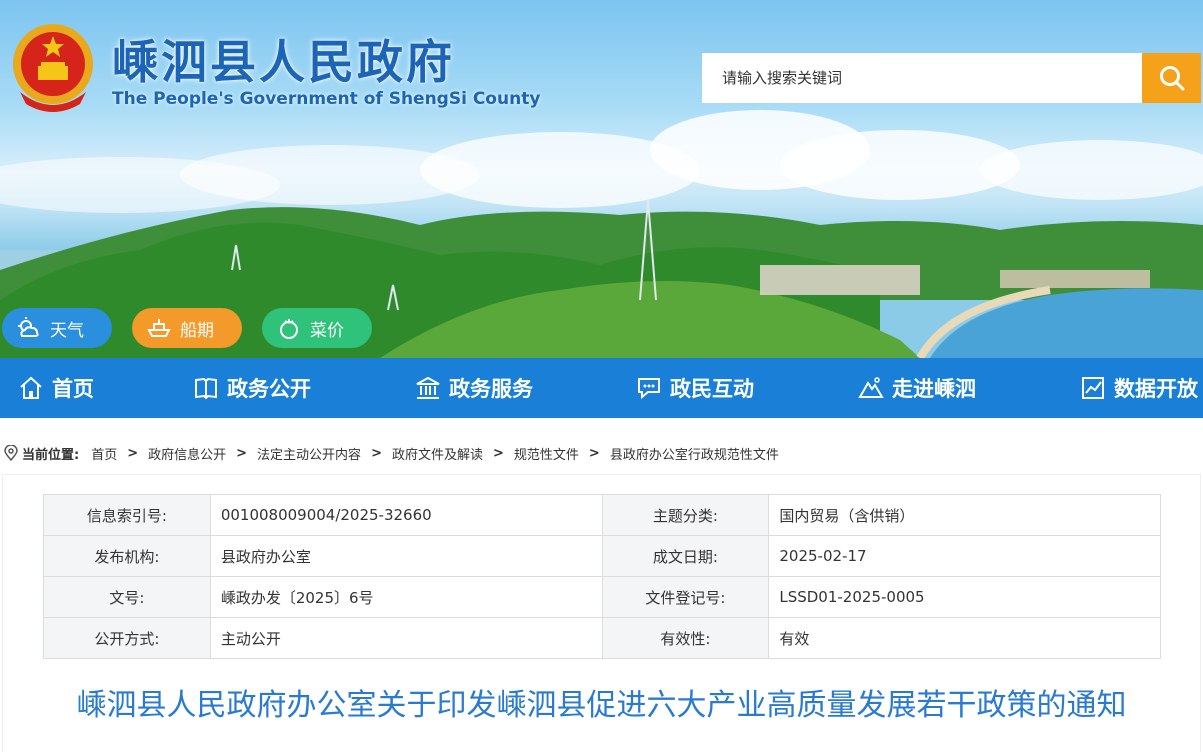 The image size is (1203, 752). What do you see at coordinates (1093, 388) in the screenshot?
I see `chart-icon` at bounding box center [1093, 388].